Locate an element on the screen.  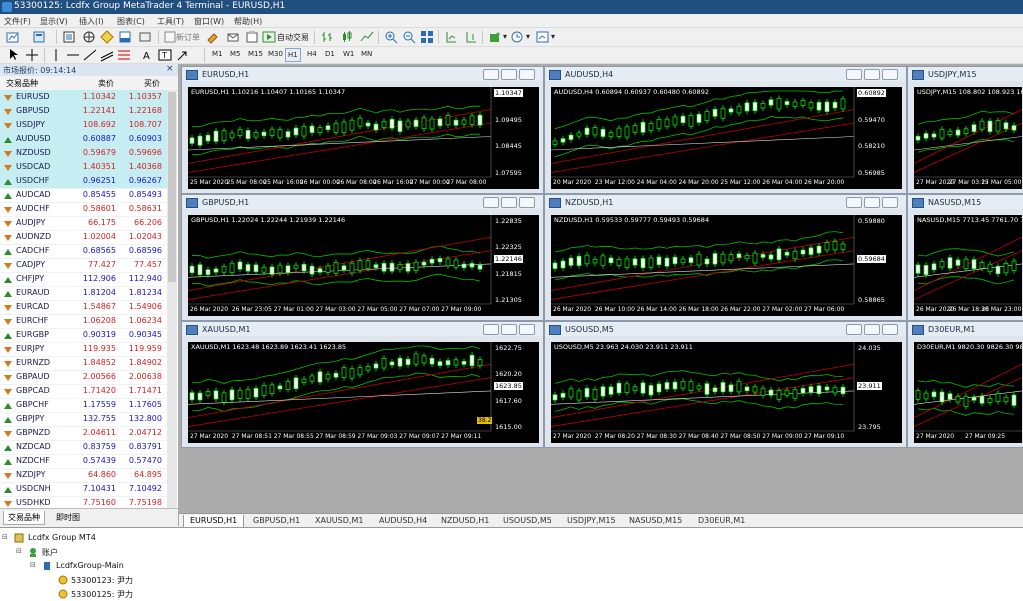
crosshair-icon is located at coordinates (32, 55).